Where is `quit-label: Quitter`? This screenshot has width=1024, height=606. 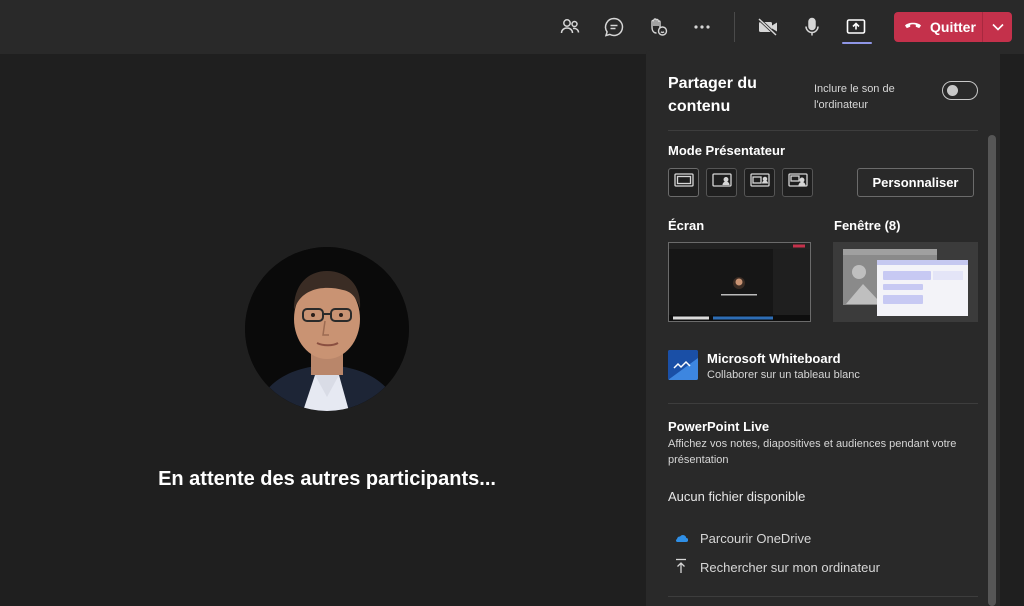
quit-label: Quitter is located at coordinates (953, 27).